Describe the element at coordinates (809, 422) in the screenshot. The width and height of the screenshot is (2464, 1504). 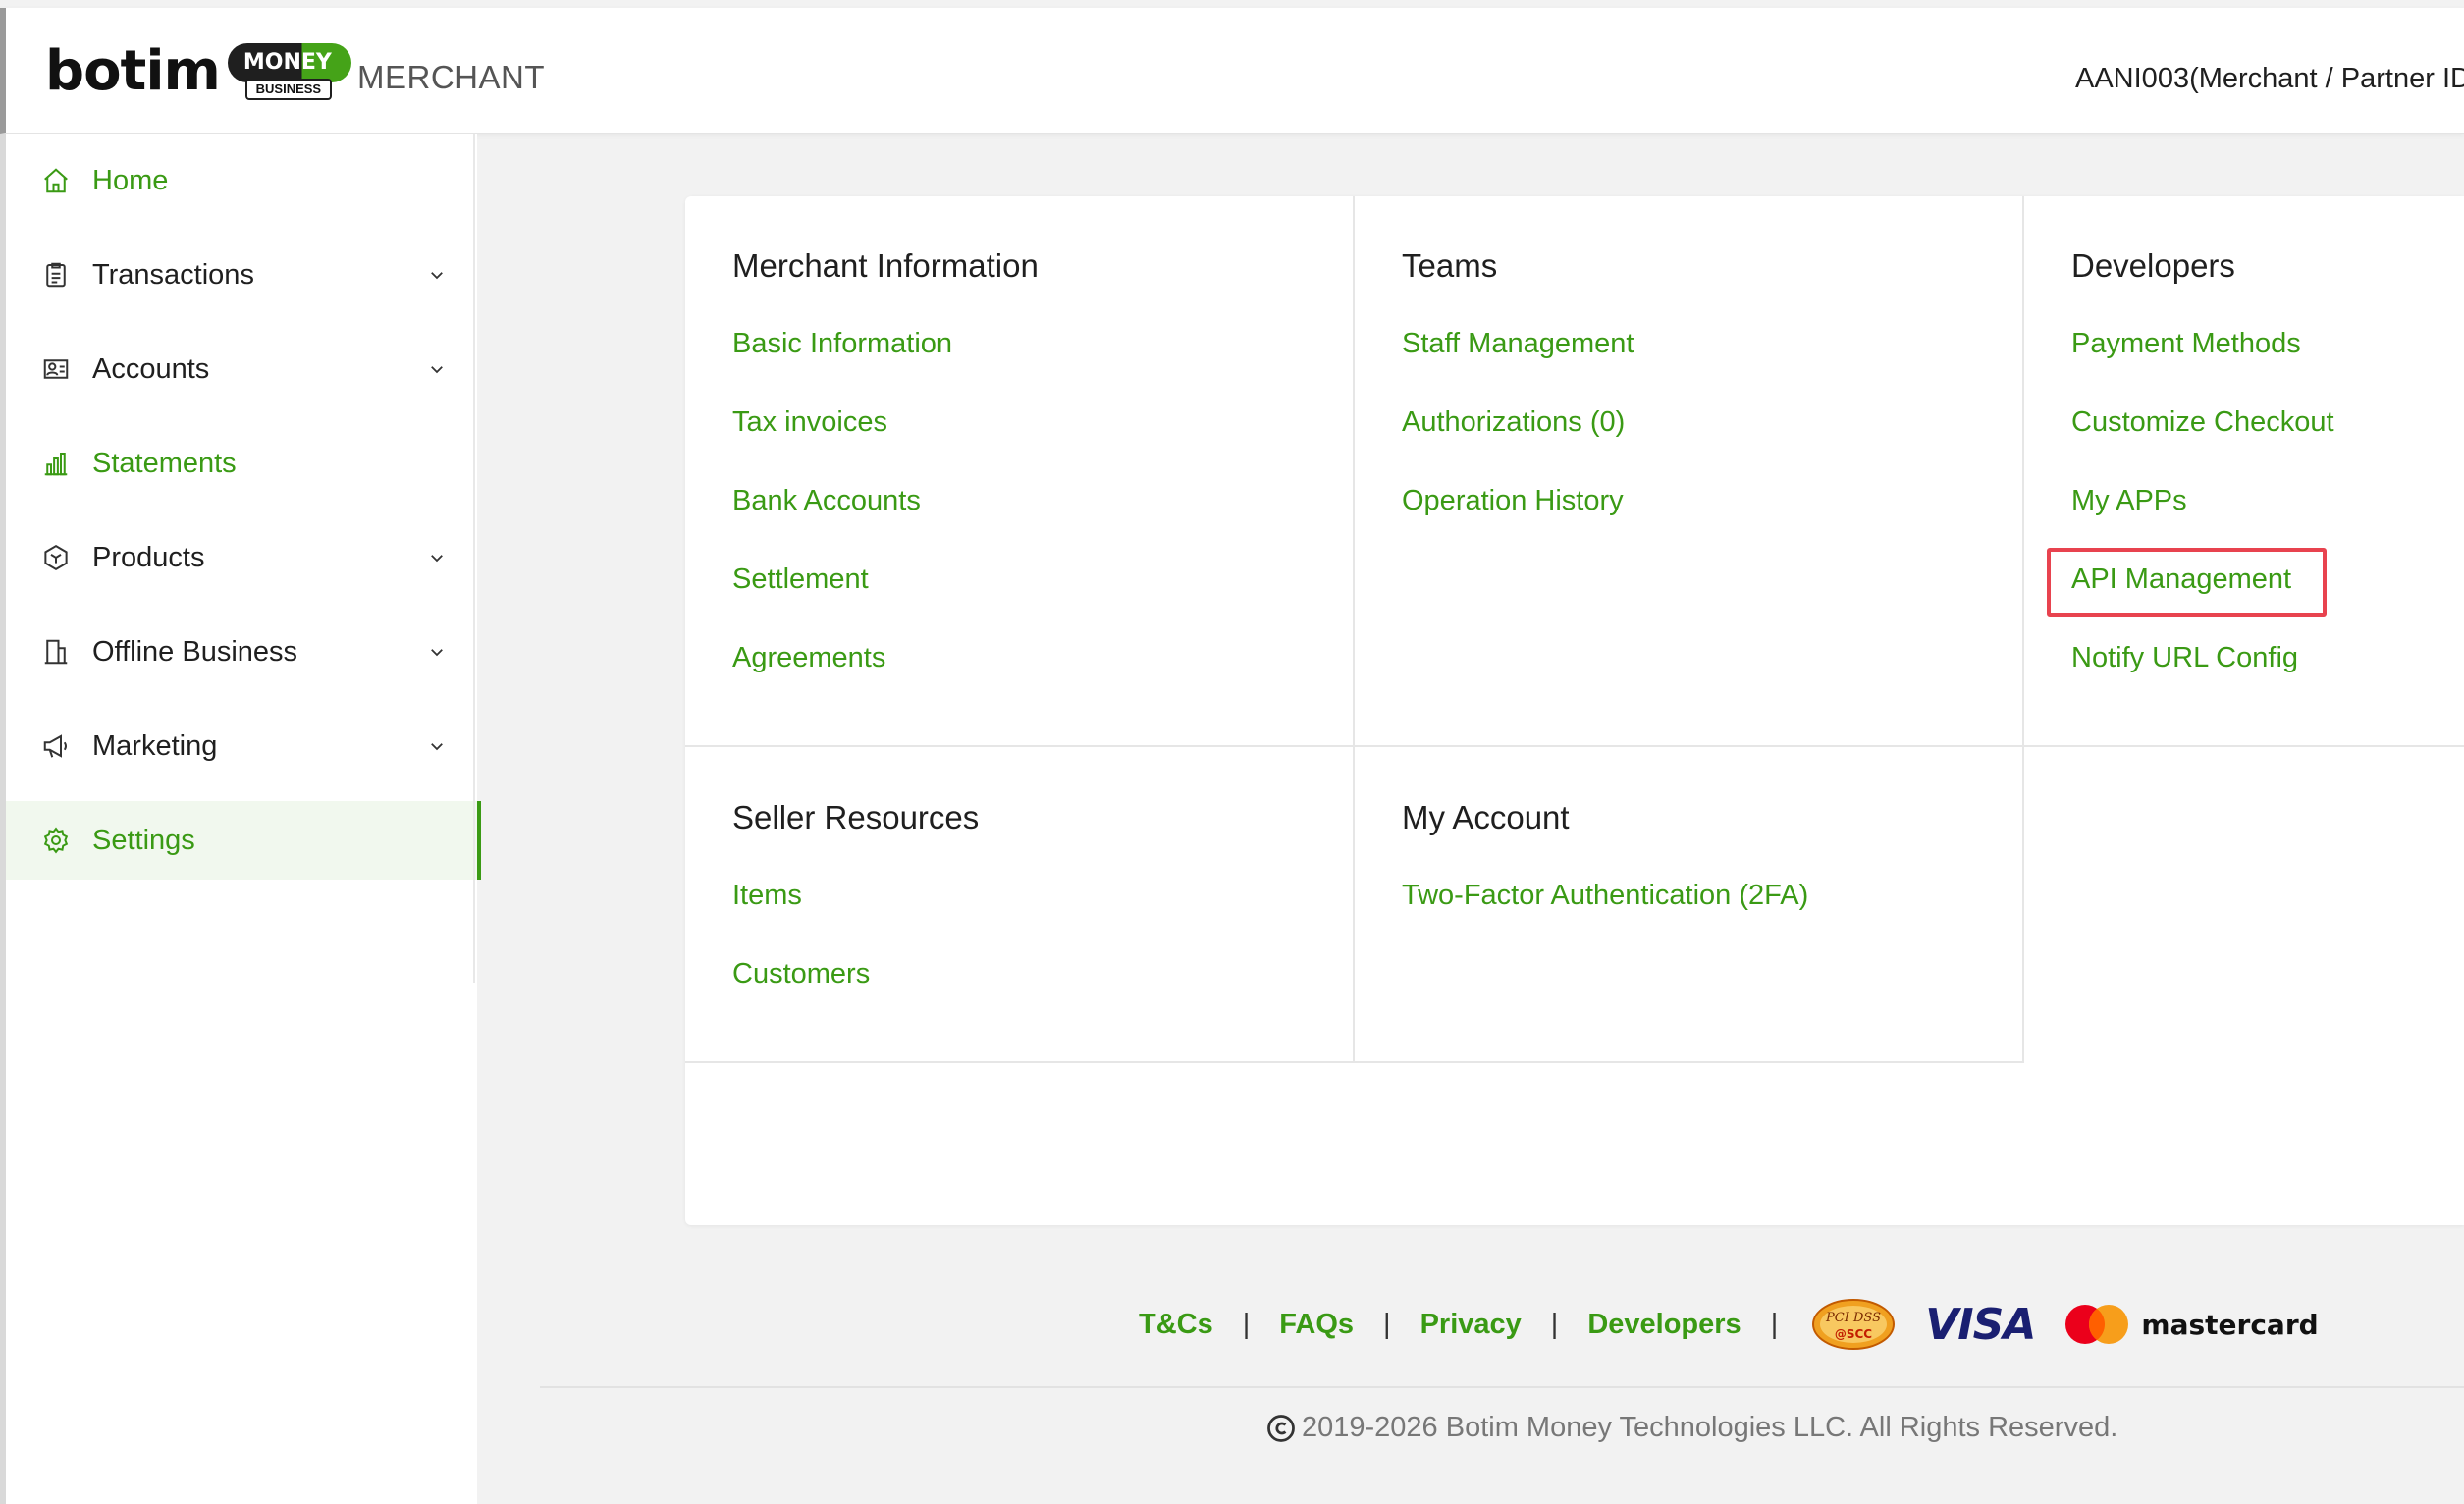
I see `link-tax-invoices: Tax invoices` at that location.